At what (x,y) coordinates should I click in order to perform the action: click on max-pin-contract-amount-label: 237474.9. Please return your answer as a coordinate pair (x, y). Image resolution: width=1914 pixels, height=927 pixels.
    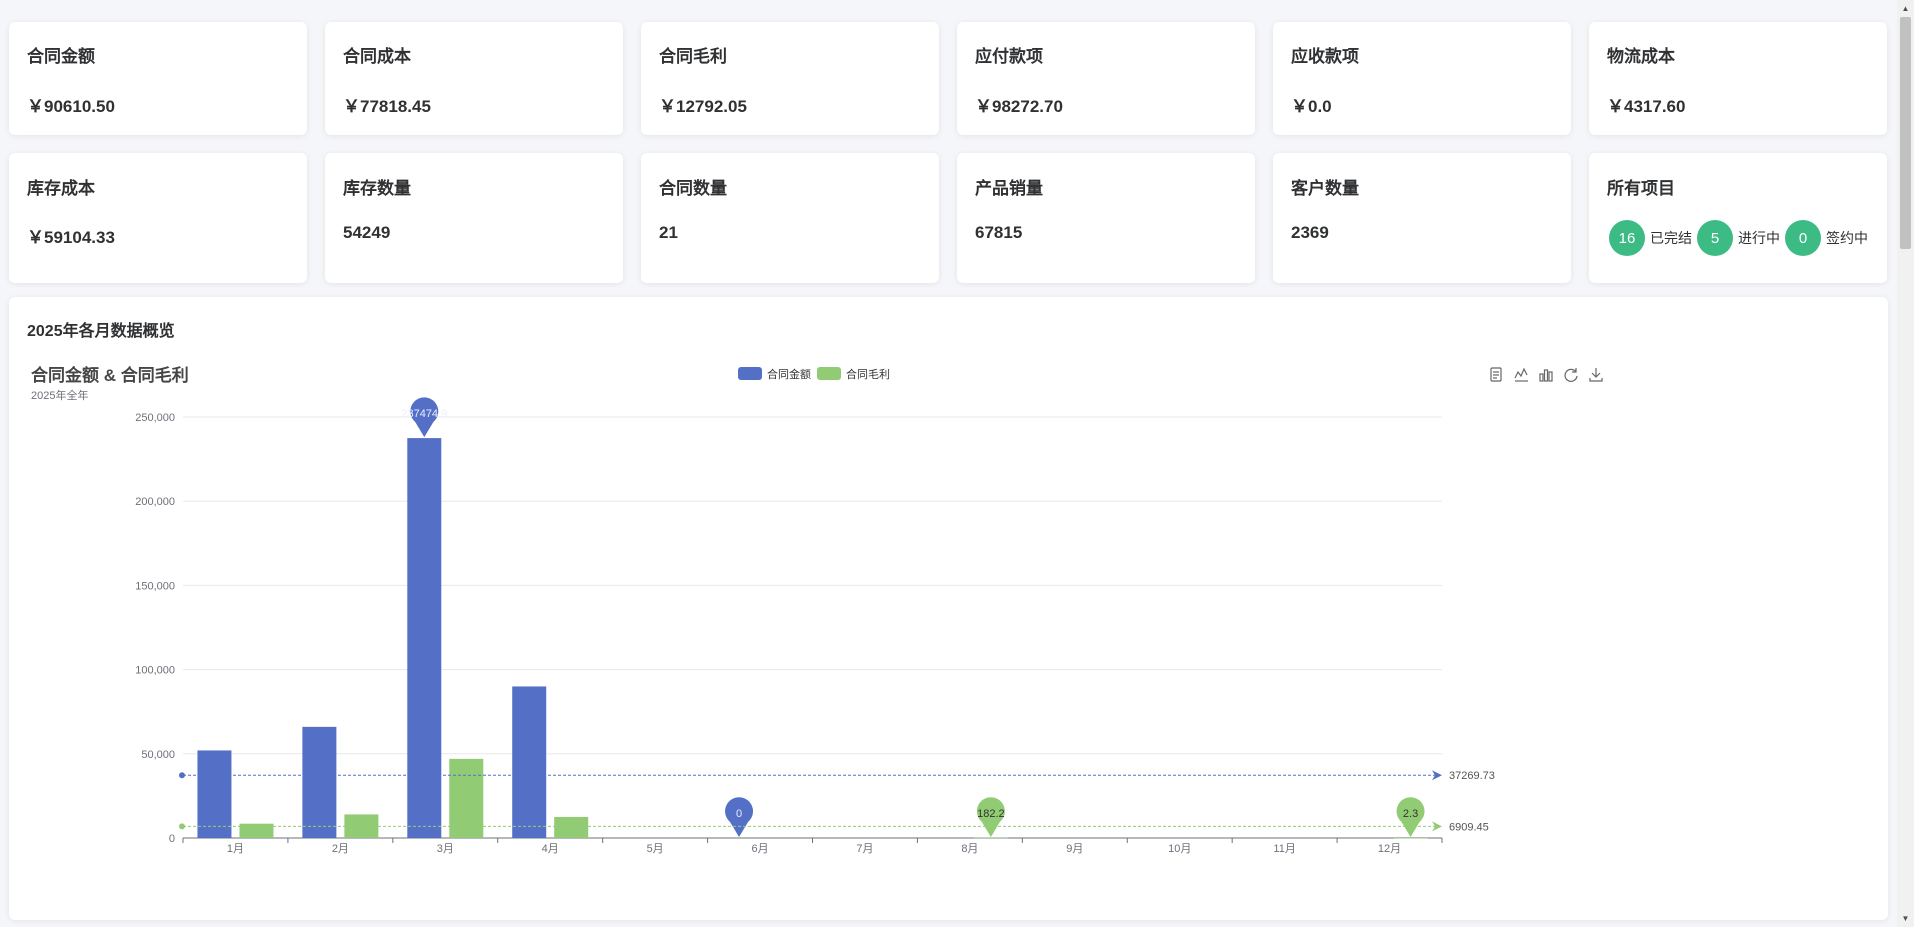
    Looking at the image, I should click on (424, 414).